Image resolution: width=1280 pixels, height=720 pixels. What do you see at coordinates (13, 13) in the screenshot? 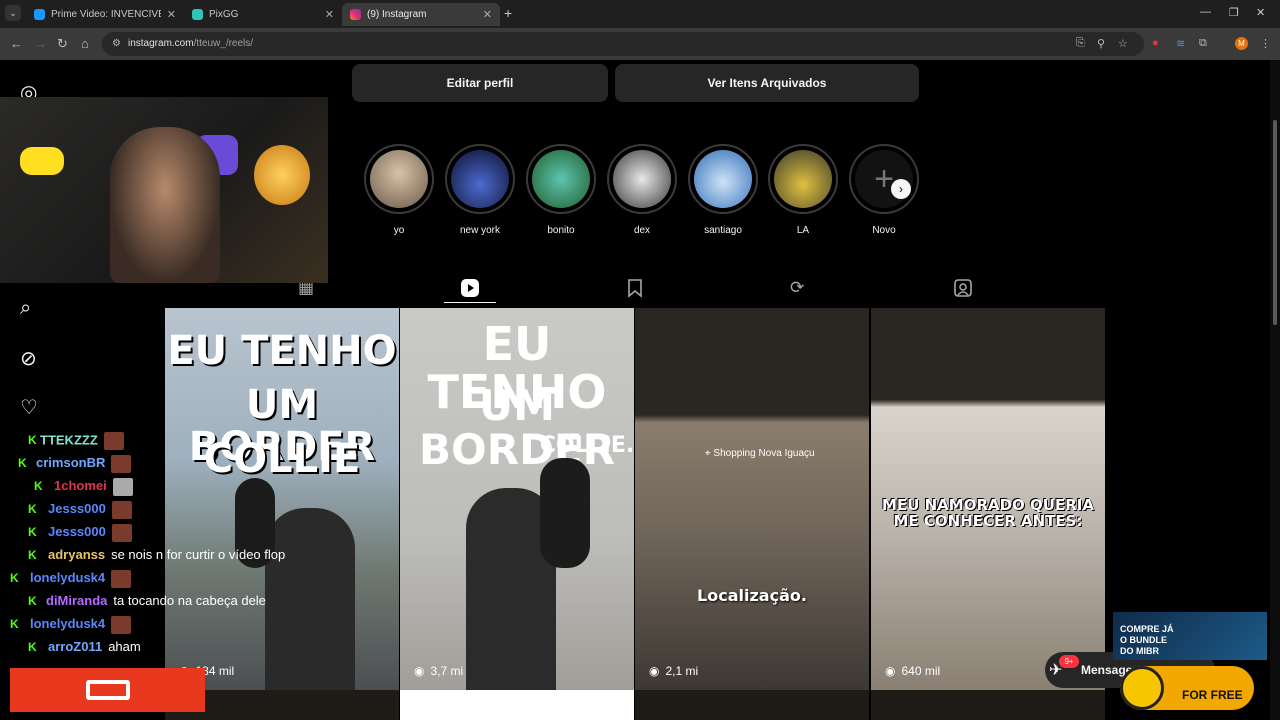
I see `tab-search-button: ⌄` at bounding box center [13, 13].